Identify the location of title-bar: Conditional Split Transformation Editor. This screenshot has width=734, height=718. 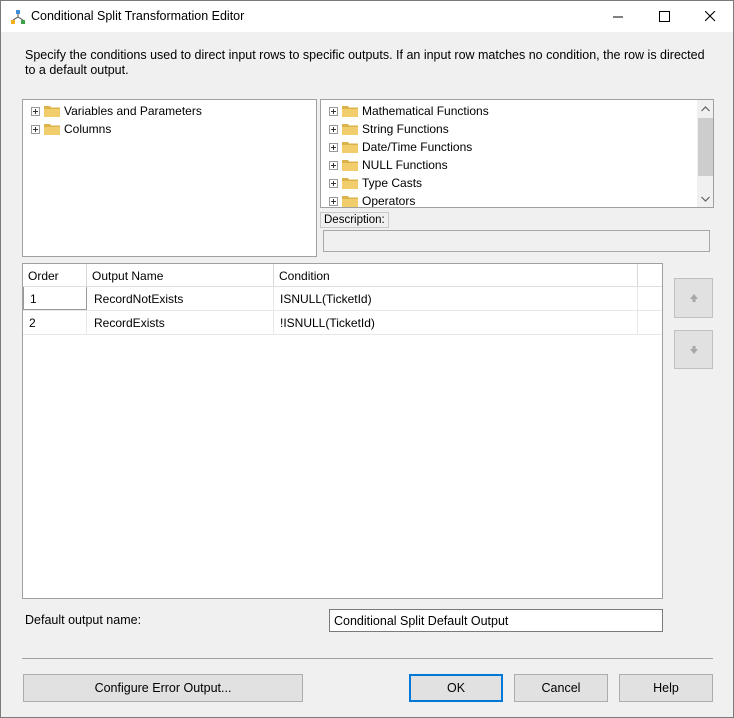
(367, 16).